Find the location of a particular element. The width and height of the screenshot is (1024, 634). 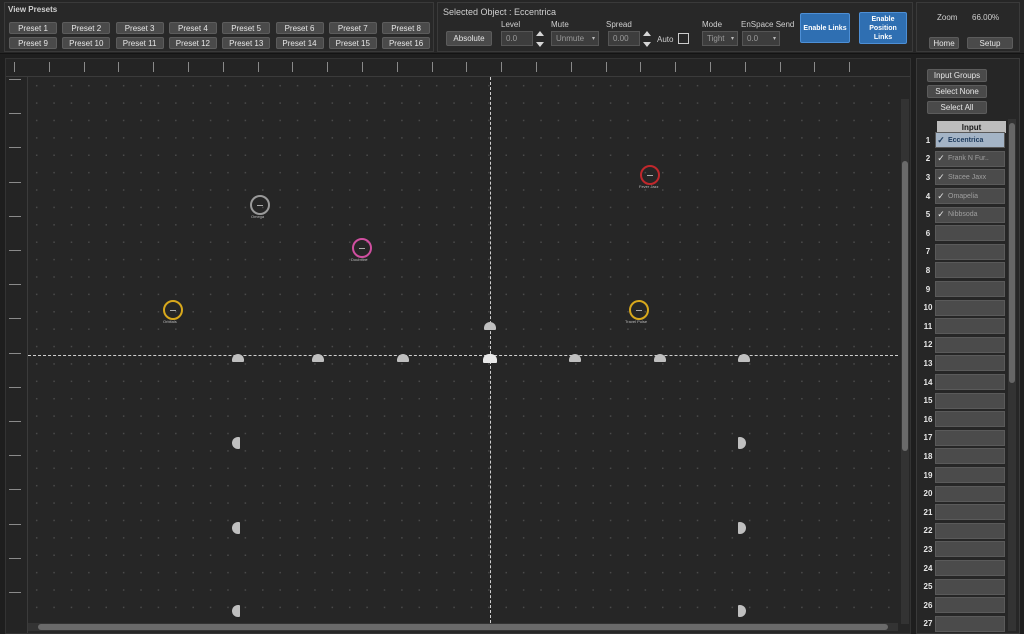

preset-button: Preset 3 is located at coordinates (139, 28).